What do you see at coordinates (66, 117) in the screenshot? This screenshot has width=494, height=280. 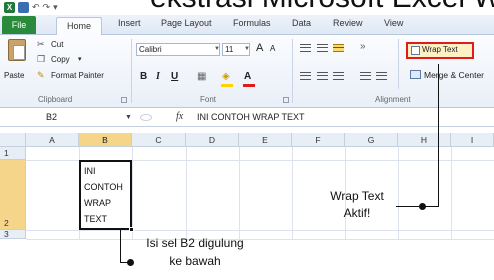 I see `name-box: B2 ▼` at bounding box center [66, 117].